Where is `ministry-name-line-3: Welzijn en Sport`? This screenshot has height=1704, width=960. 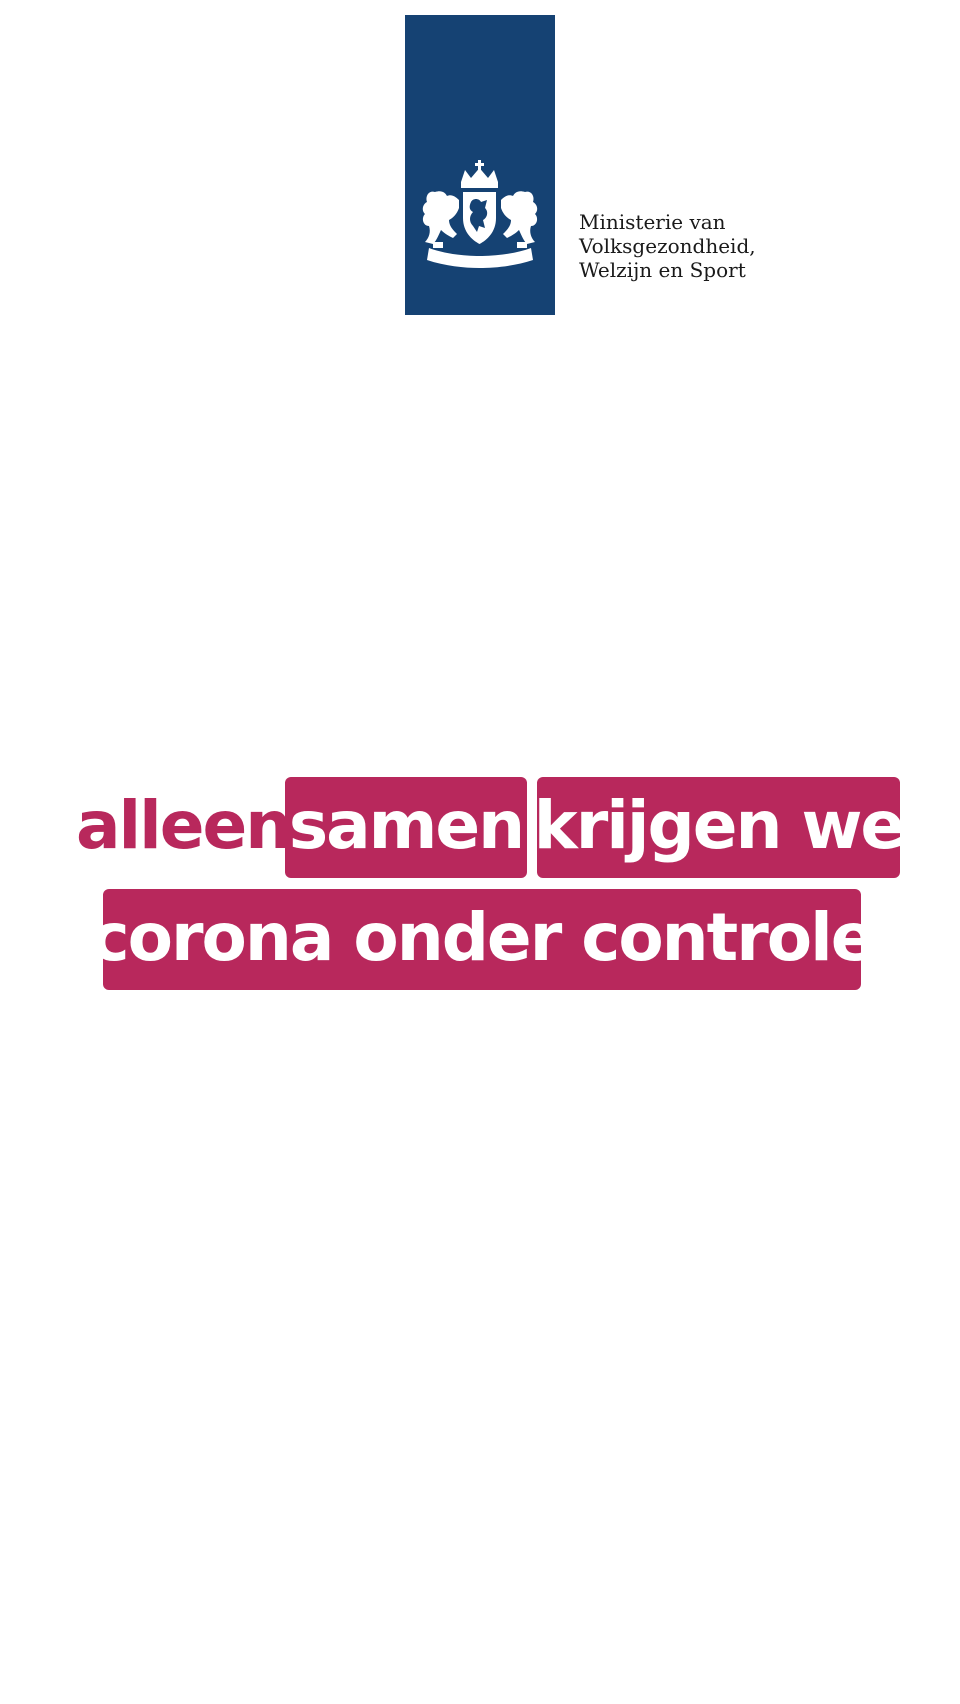
ministry-name-line-3: Welzijn en Sport is located at coordinates (662, 270).